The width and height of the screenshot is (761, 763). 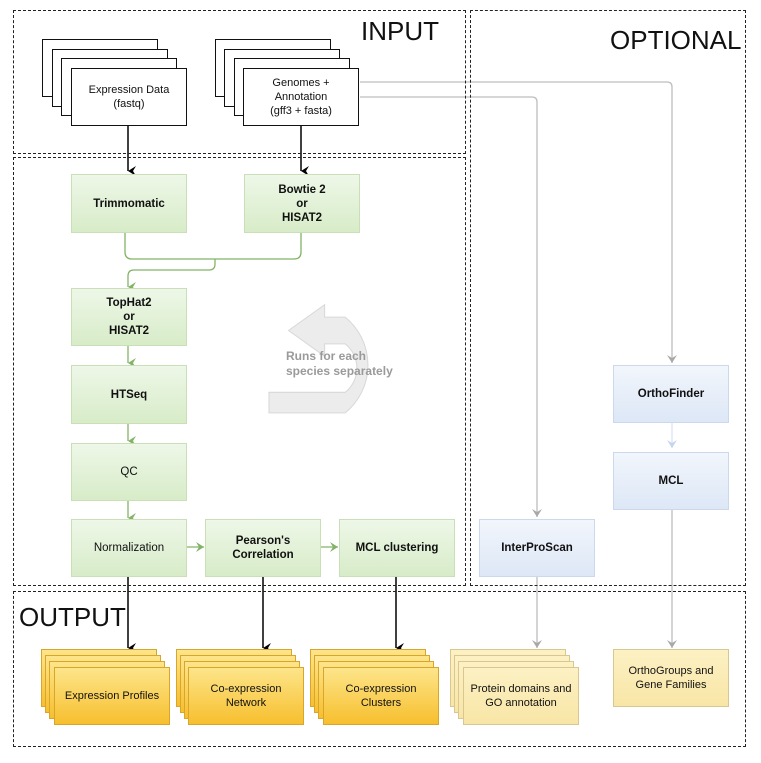 What do you see at coordinates (301, 97) in the screenshot?
I see `genomes-annotation-input: Genomes + Annotation (gff3 + fasta)` at bounding box center [301, 97].